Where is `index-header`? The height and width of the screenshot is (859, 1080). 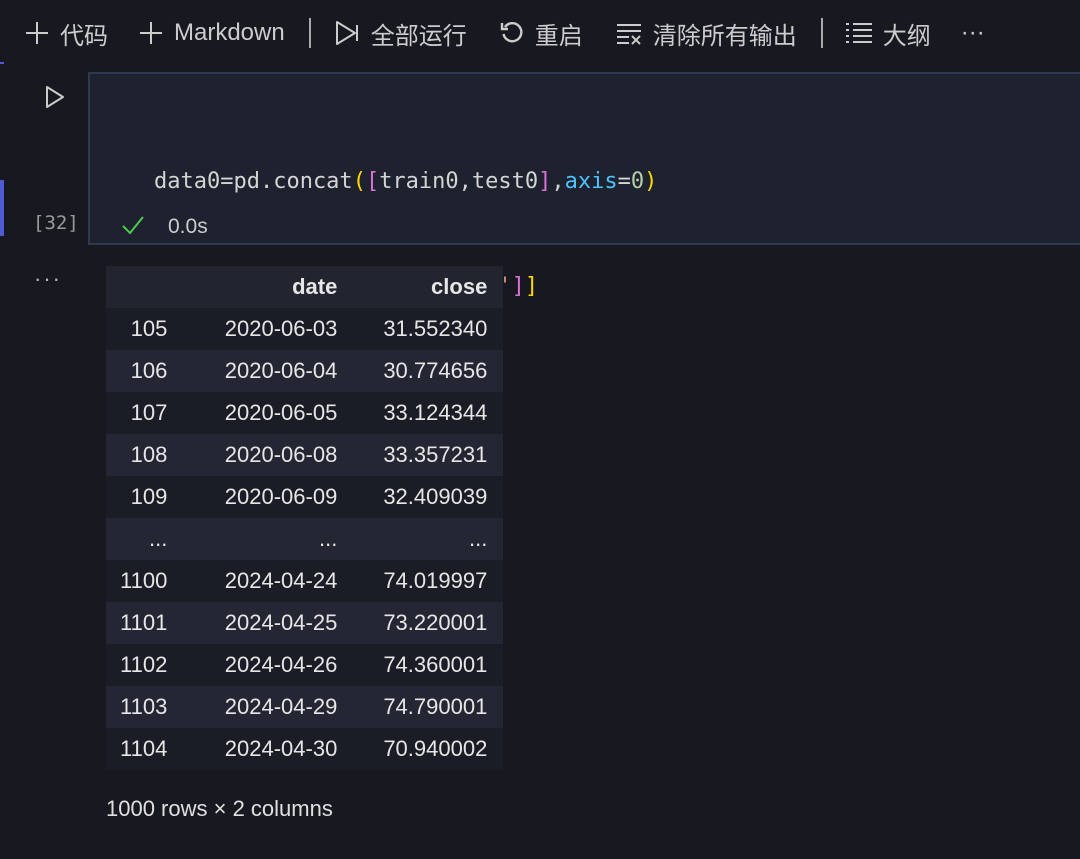 index-header is located at coordinates (145, 287).